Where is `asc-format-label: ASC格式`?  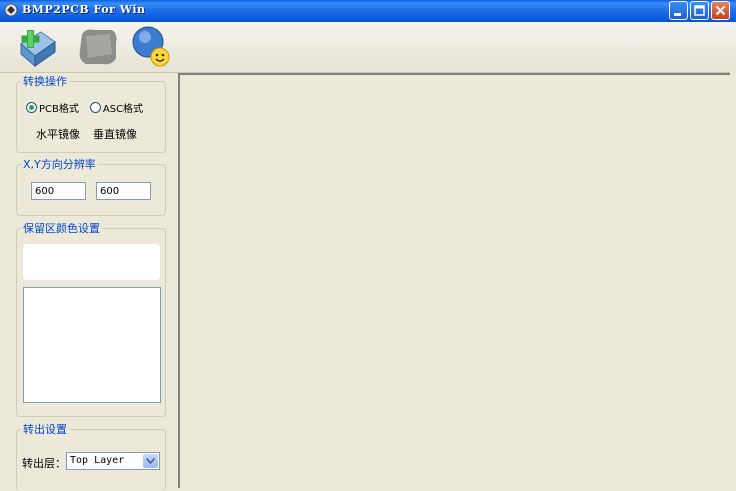
asc-format-label: ASC格式 is located at coordinates (123, 109).